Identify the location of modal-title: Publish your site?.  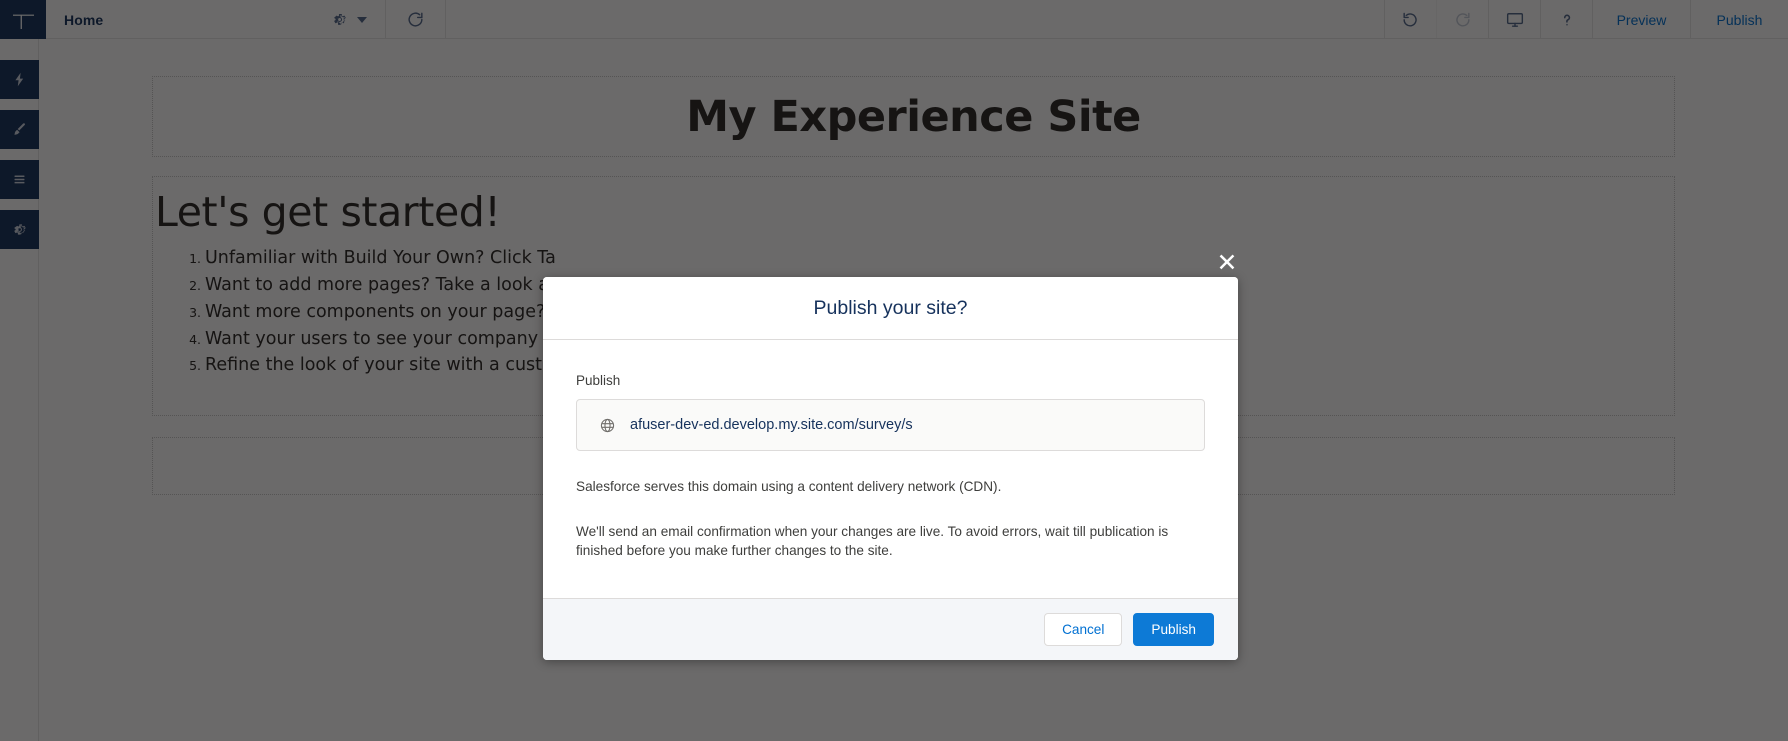
(890, 307).